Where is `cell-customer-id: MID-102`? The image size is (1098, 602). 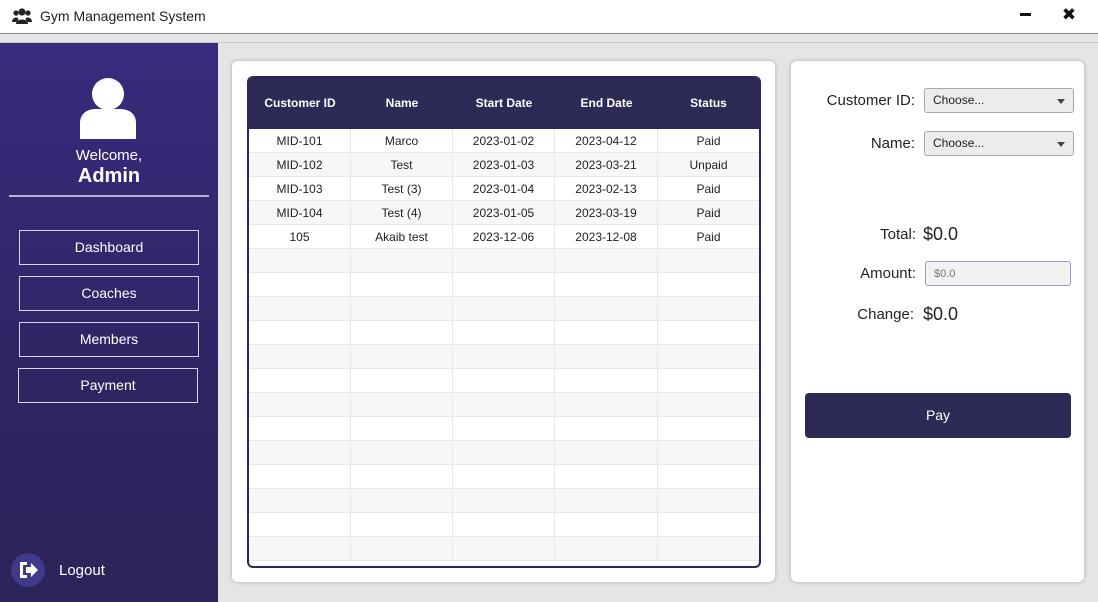 cell-customer-id: MID-102 is located at coordinates (300, 165).